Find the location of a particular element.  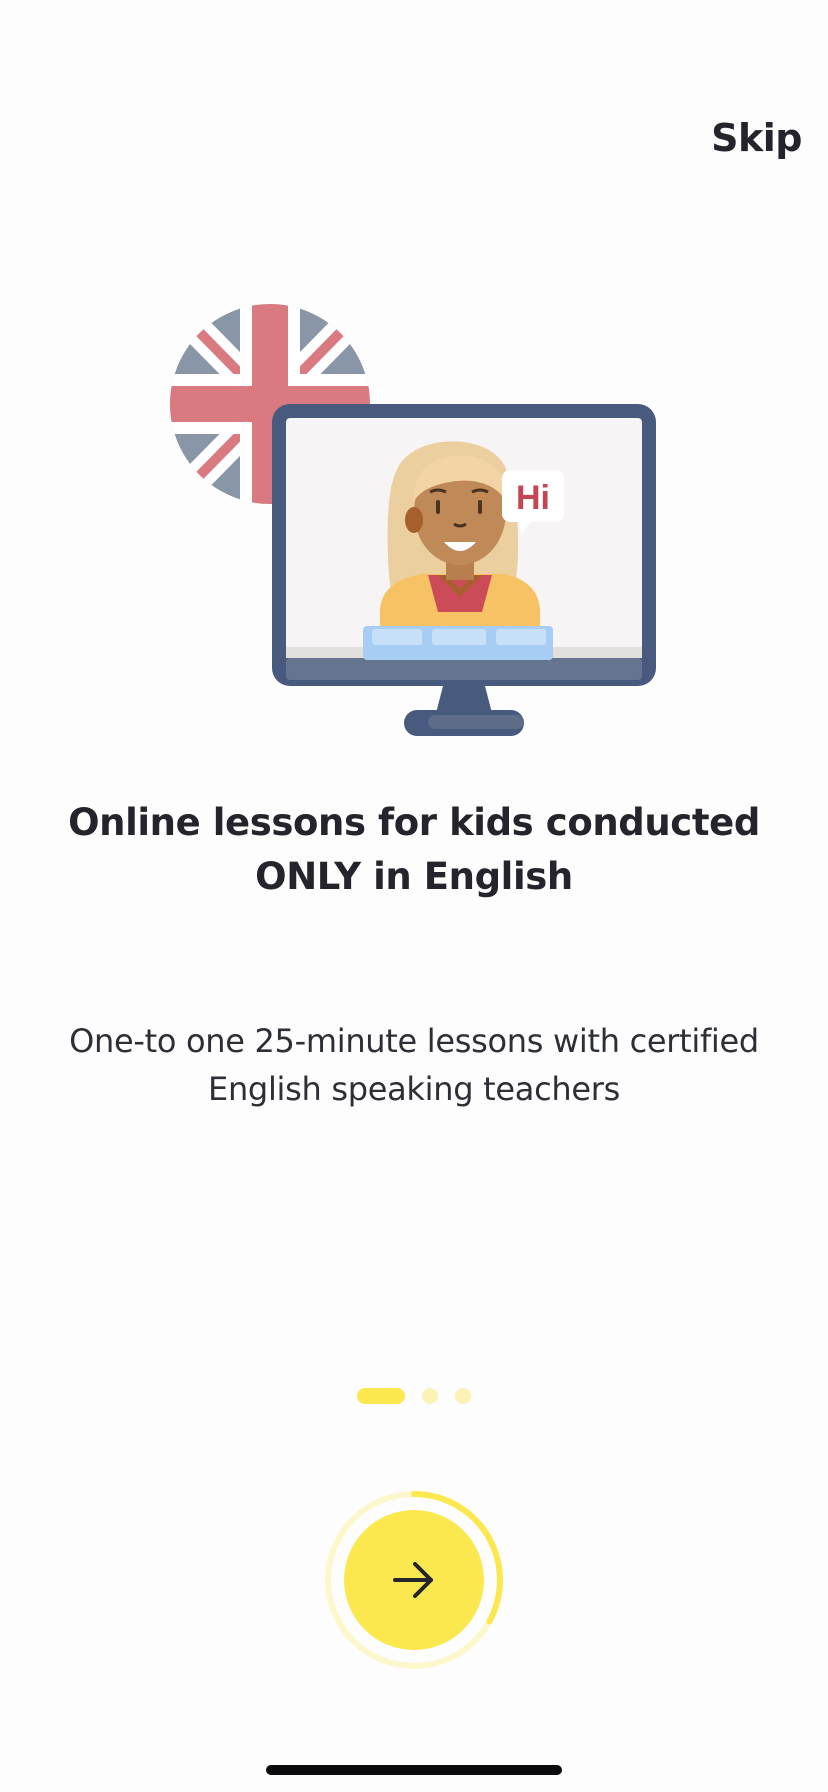

page-dot-active is located at coordinates (381, 1396).